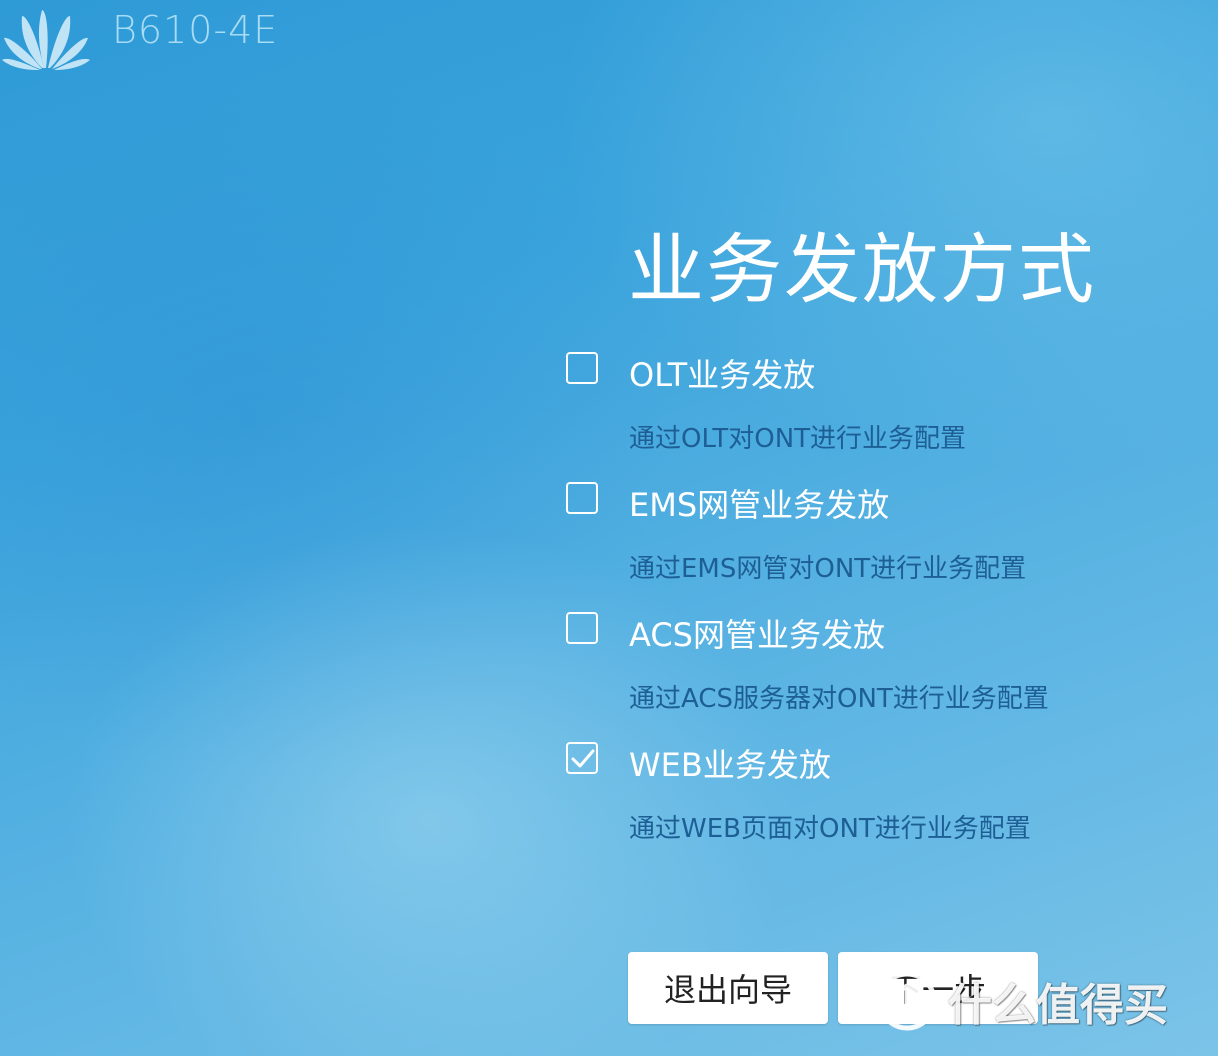 The height and width of the screenshot is (1056, 1218). I want to click on device-model-name: B610-4E, so click(195, 30).